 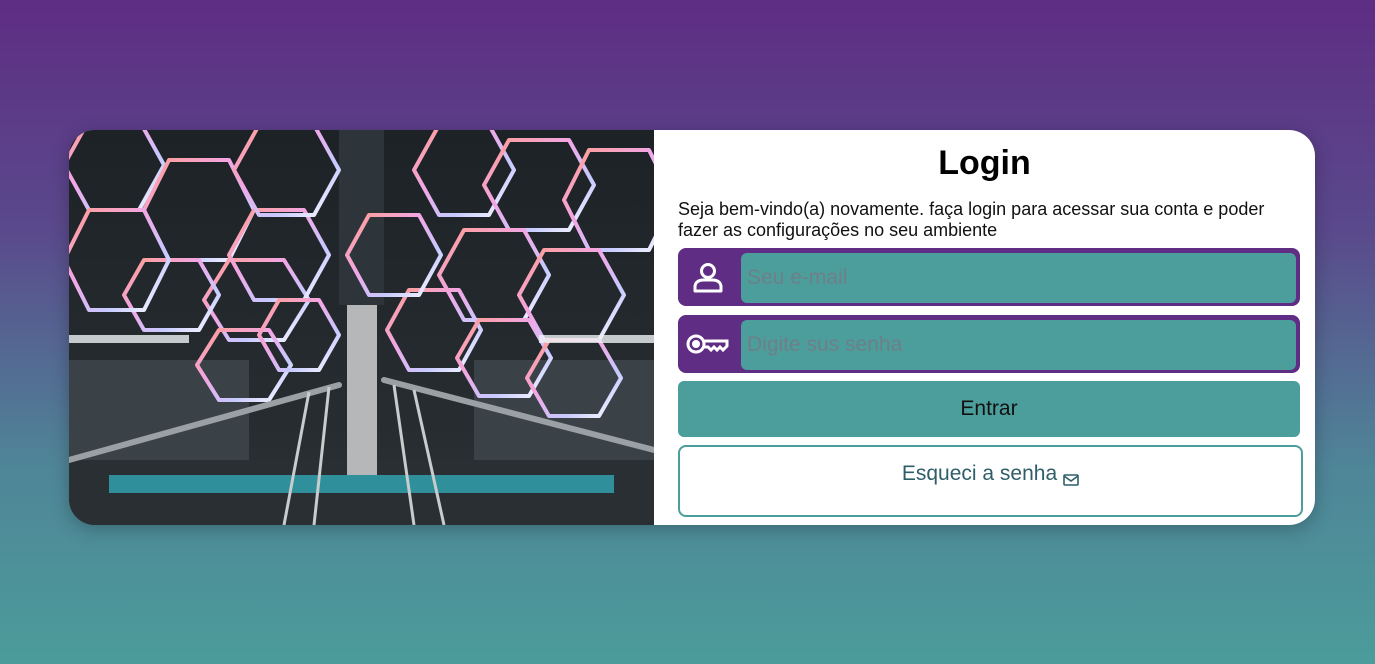 I want to click on password-field-group, so click(x=989, y=344).